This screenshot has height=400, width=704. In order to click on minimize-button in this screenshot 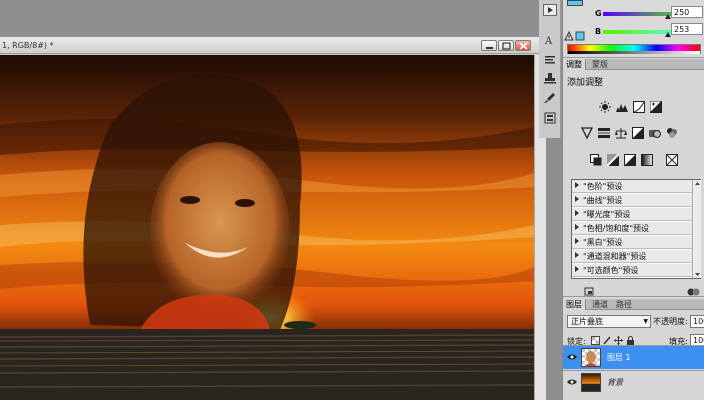, I will do `click(489, 45)`.